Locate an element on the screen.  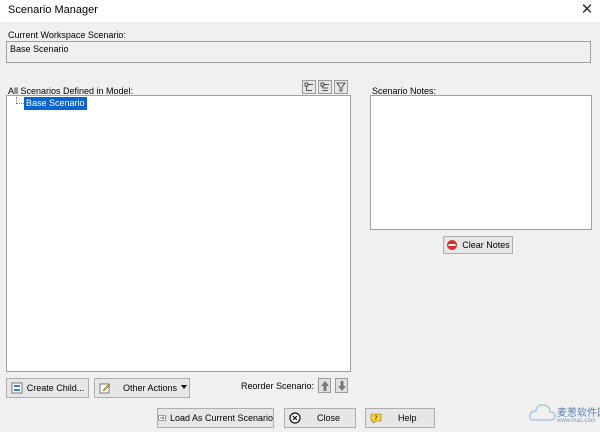
expand-all-button is located at coordinates (309, 87).